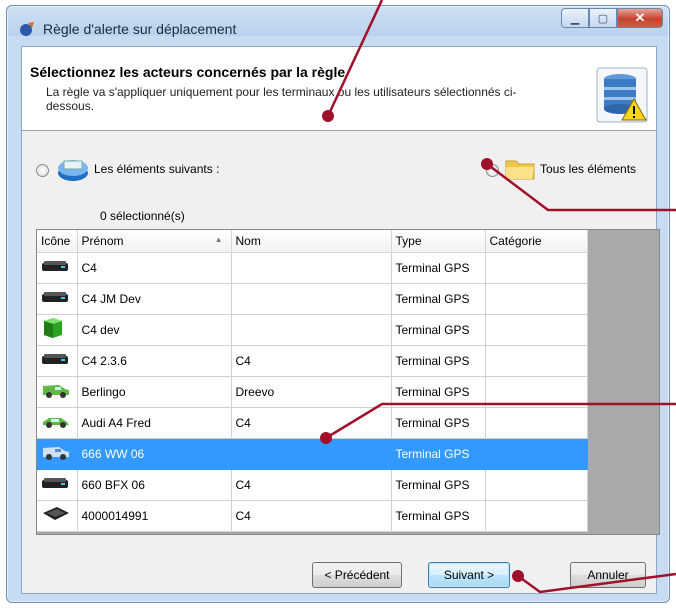 This screenshot has height=608, width=676. I want to click on gps-device-icon, so click(59, 515).